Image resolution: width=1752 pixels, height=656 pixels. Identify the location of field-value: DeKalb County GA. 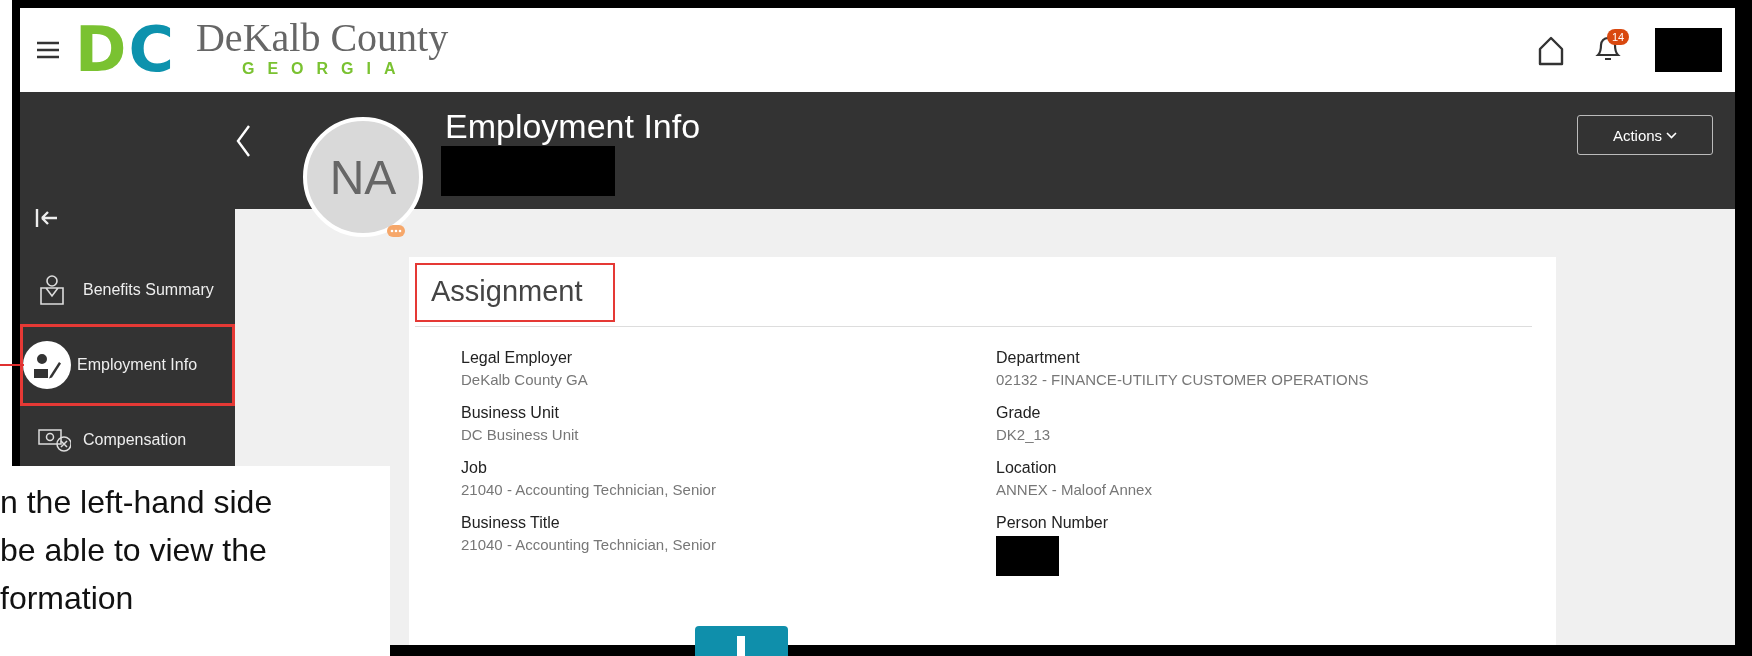
(525, 379).